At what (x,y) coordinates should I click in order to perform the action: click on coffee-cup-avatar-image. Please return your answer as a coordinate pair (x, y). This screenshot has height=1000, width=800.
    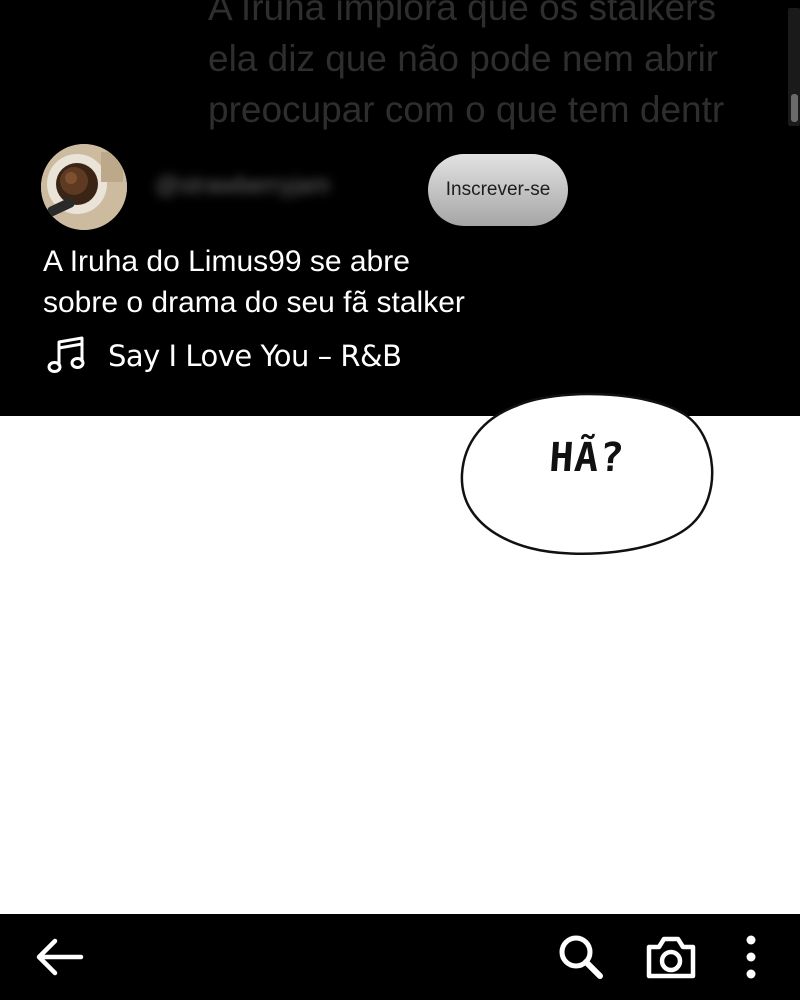
    Looking at the image, I should click on (84, 187).